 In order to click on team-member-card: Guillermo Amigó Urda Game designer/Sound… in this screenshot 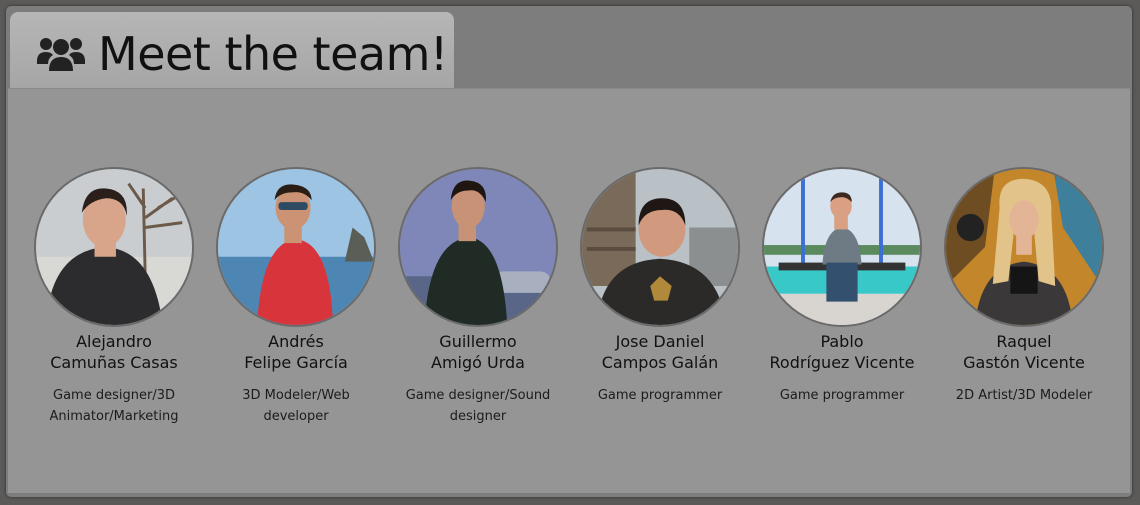, I will do `click(478, 297)`.